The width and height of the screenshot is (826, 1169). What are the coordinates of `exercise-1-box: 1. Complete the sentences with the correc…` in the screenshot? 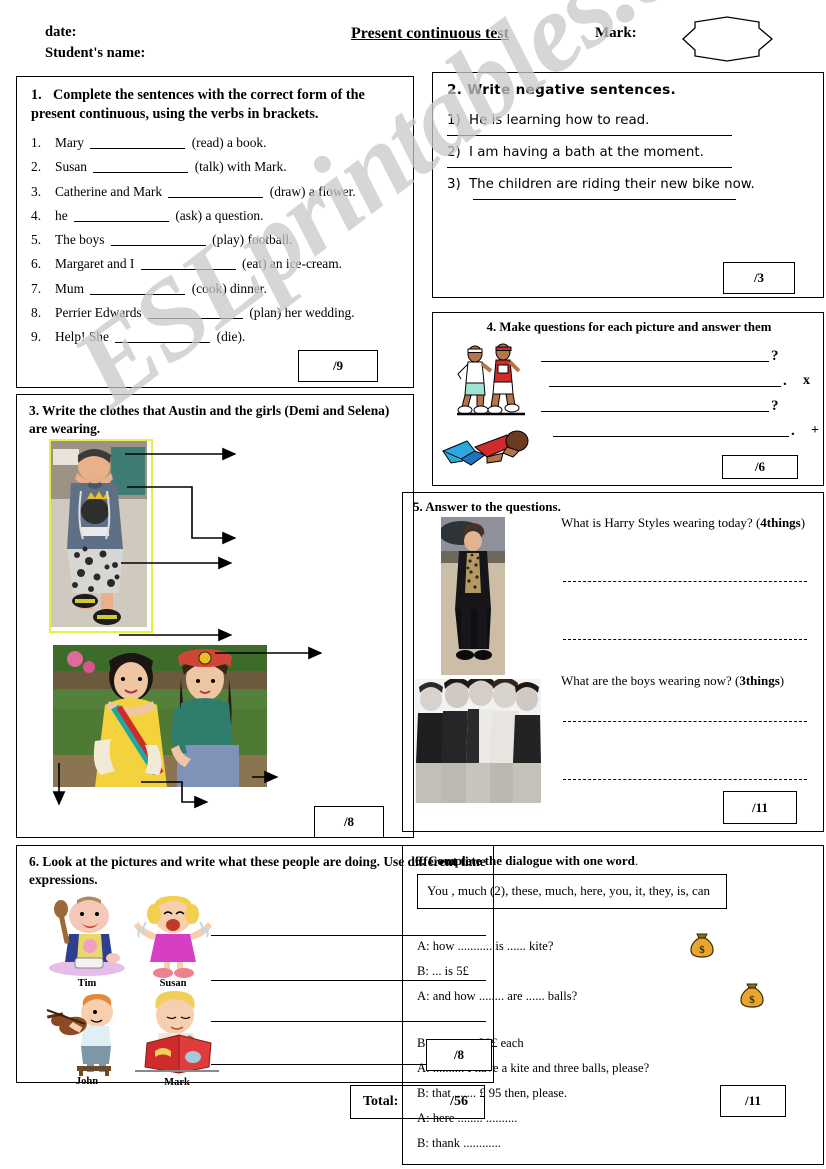 It's located at (215, 232).